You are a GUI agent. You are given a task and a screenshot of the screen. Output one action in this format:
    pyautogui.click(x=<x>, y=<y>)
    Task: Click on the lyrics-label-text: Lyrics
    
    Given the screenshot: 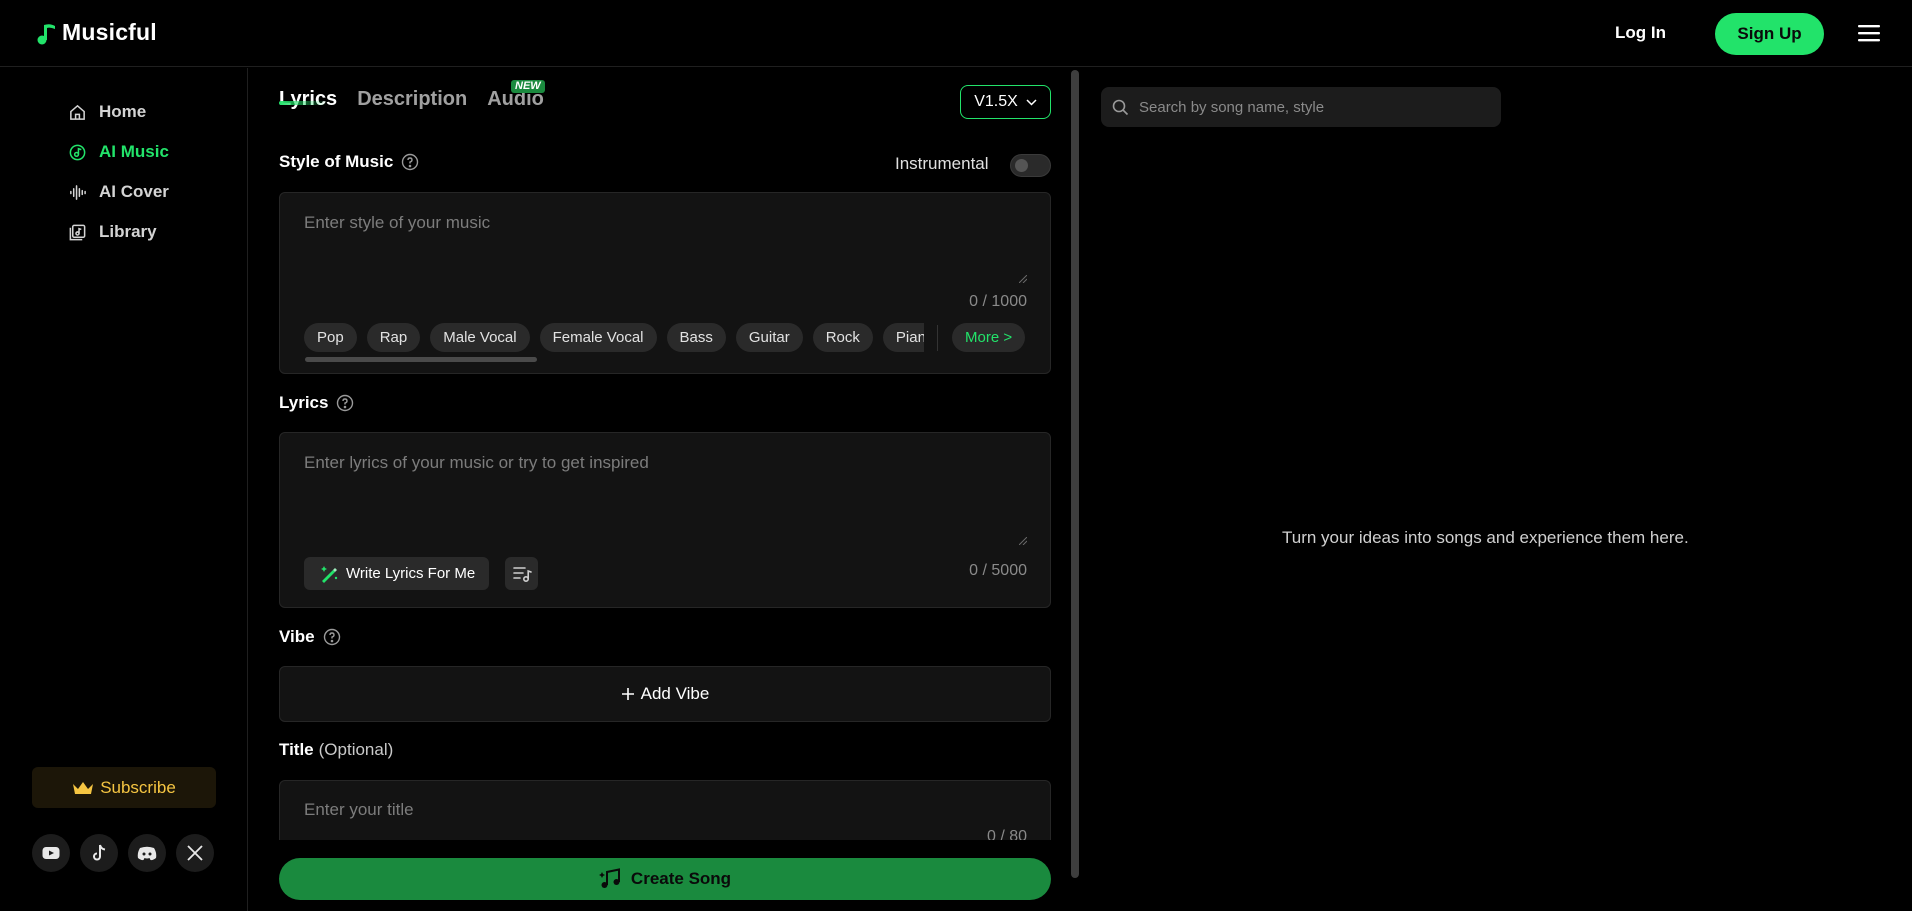 What is the action you would take?
    pyautogui.click(x=304, y=402)
    